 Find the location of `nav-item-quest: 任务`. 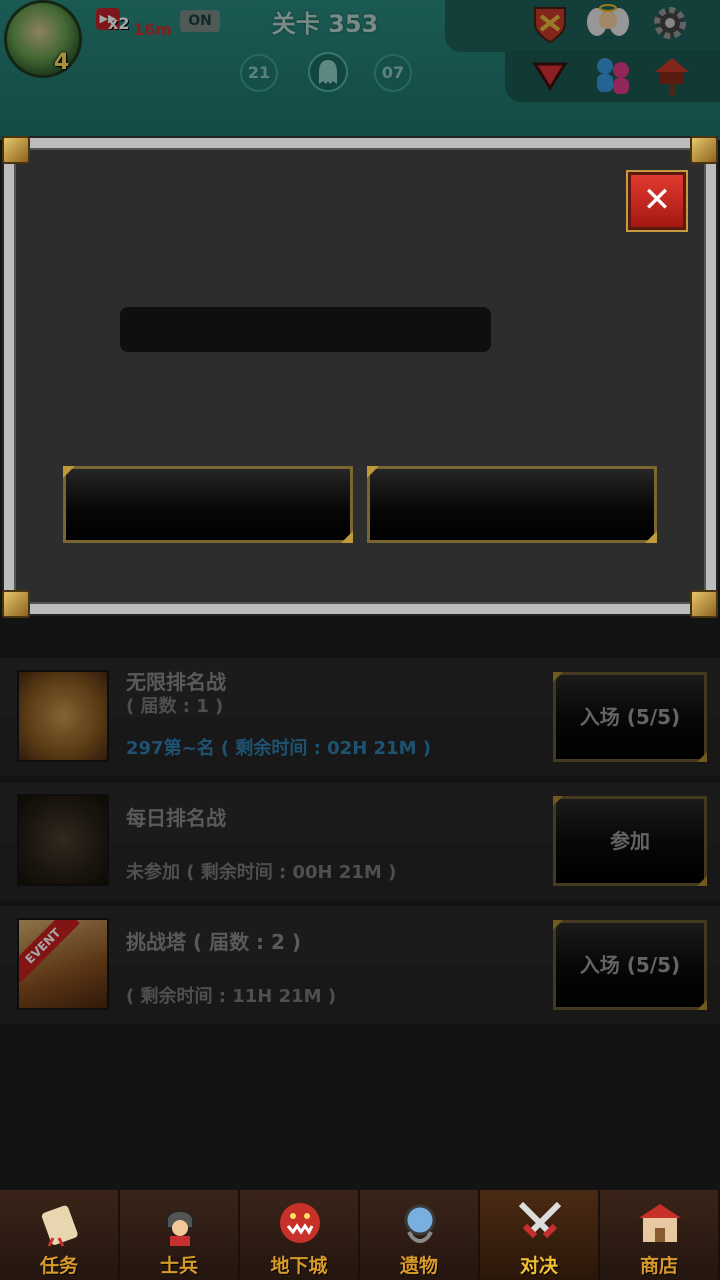

nav-item-quest: 任务 is located at coordinates (60, 1235).